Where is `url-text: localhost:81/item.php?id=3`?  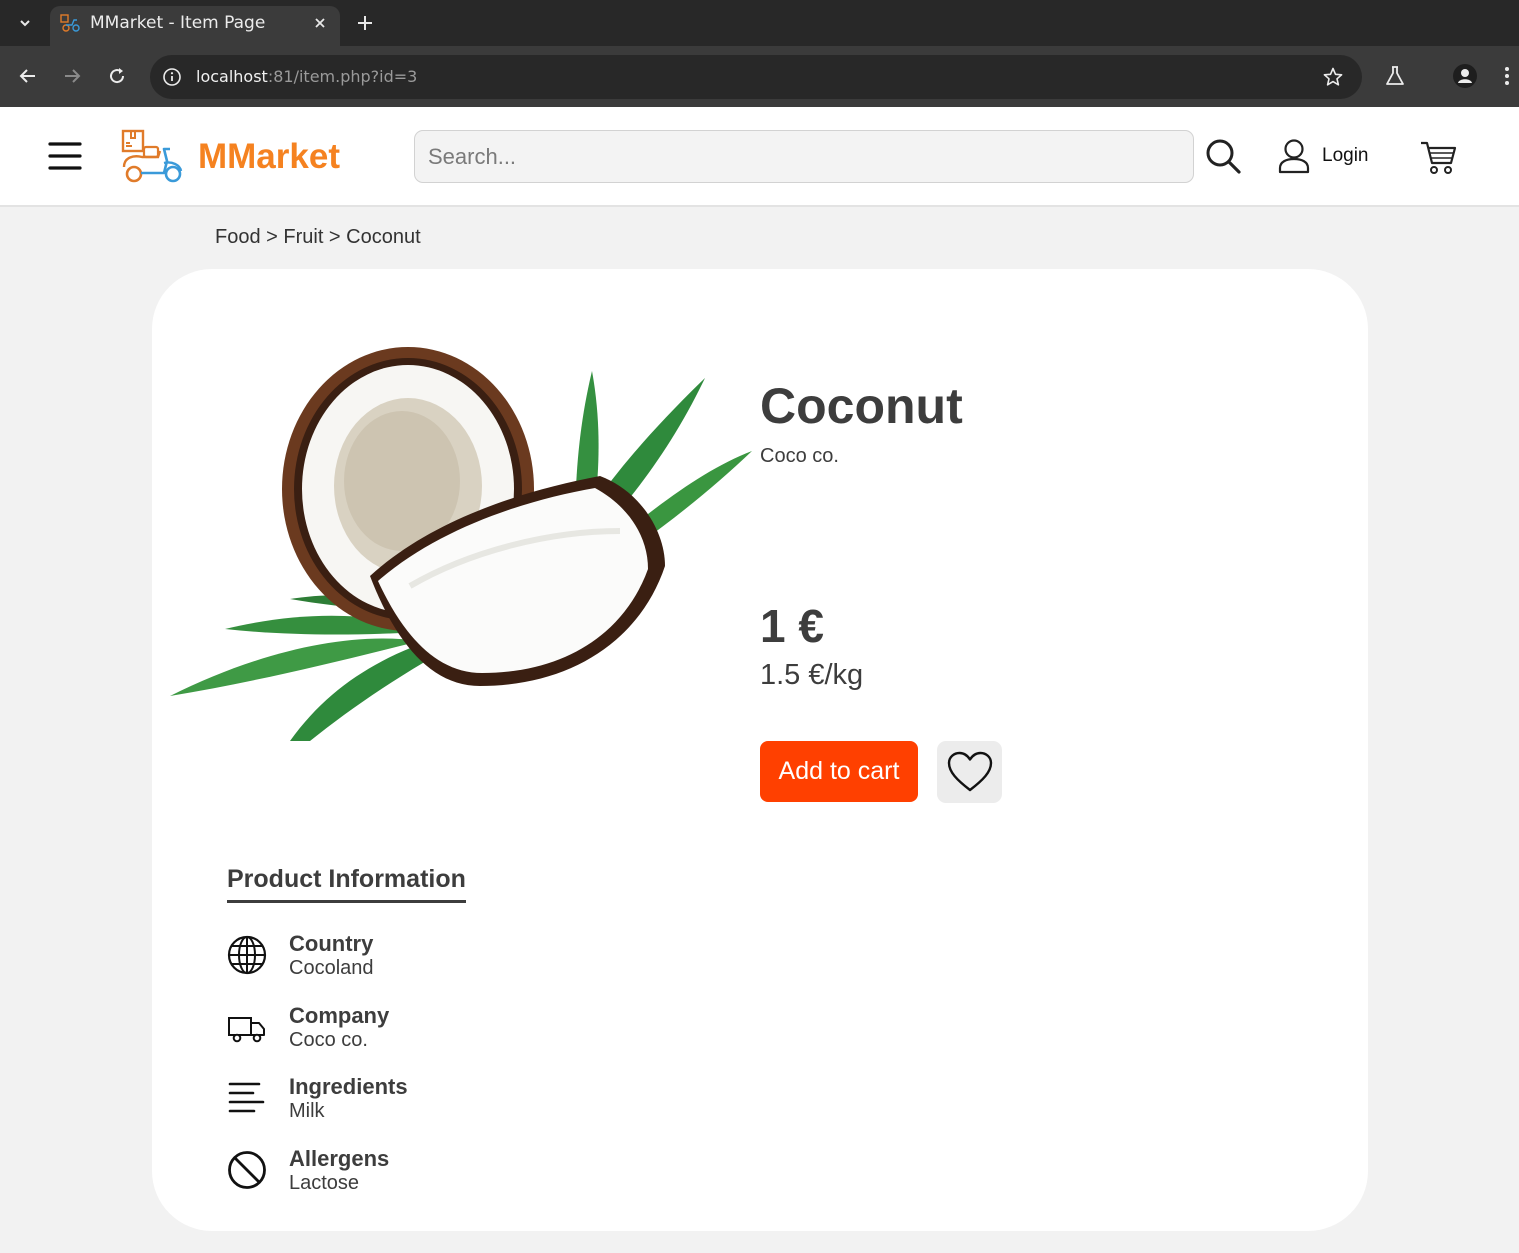
url-text: localhost:81/item.php?id=3 is located at coordinates (306, 76).